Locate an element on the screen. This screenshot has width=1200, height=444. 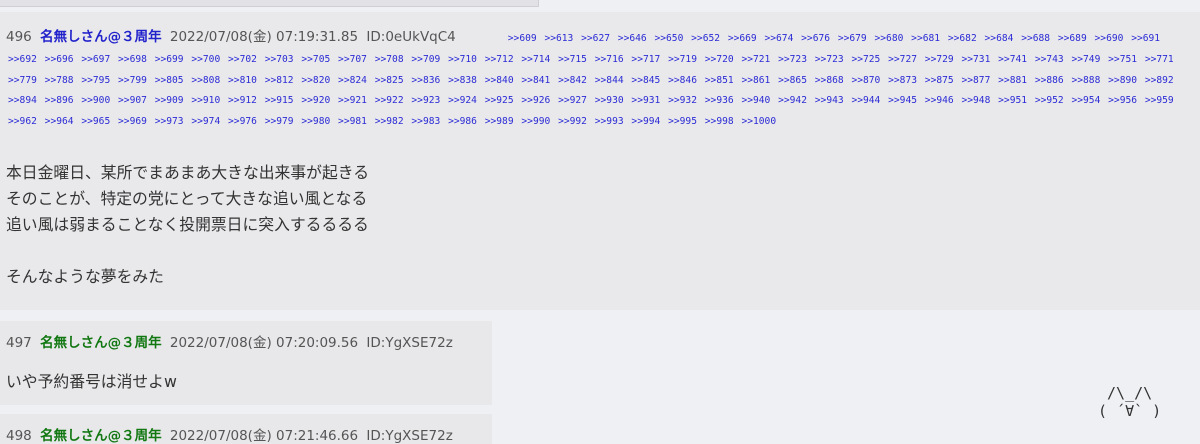
post-number: 497 is located at coordinates (19, 343).